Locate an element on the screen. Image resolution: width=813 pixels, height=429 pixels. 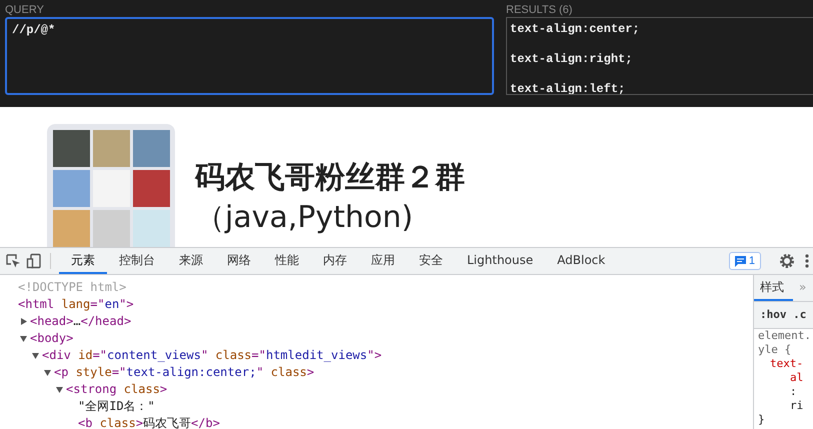
more-icon is located at coordinates (807, 261).